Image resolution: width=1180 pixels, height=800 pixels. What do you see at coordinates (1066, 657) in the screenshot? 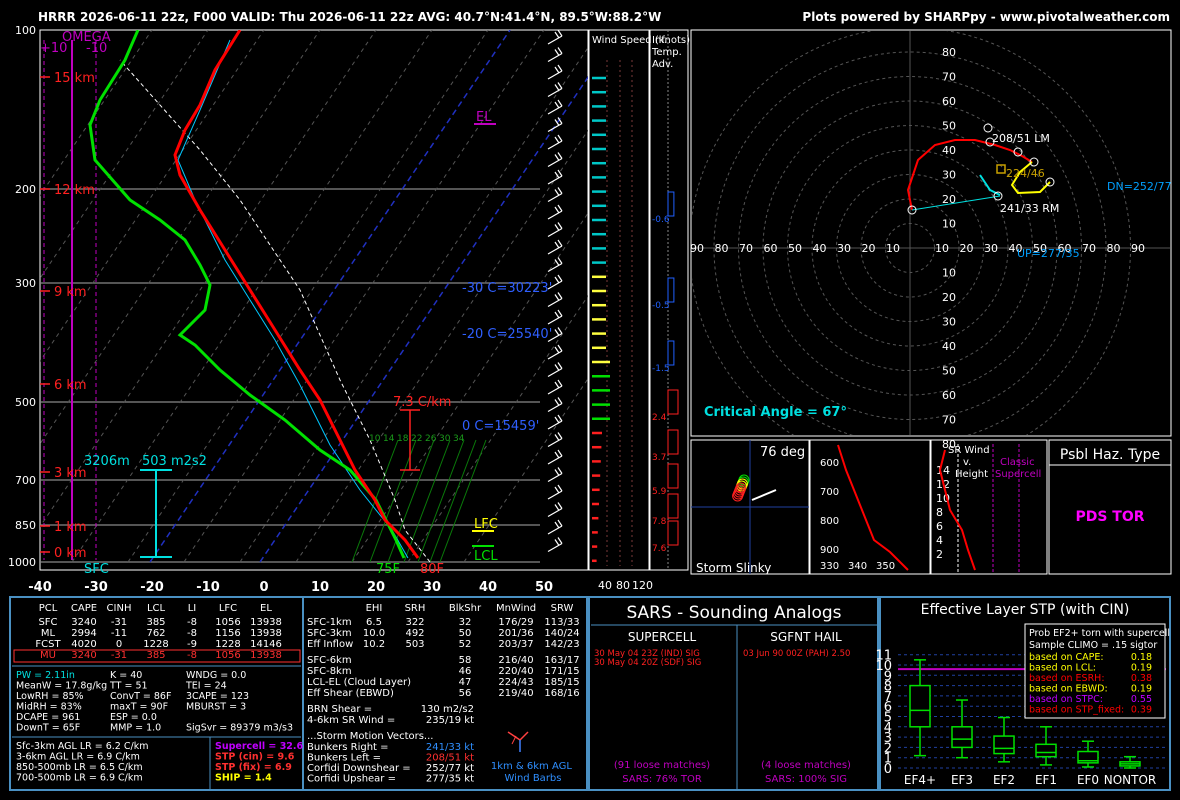
I see `stp-prob-label: based on CAPE:` at bounding box center [1066, 657].